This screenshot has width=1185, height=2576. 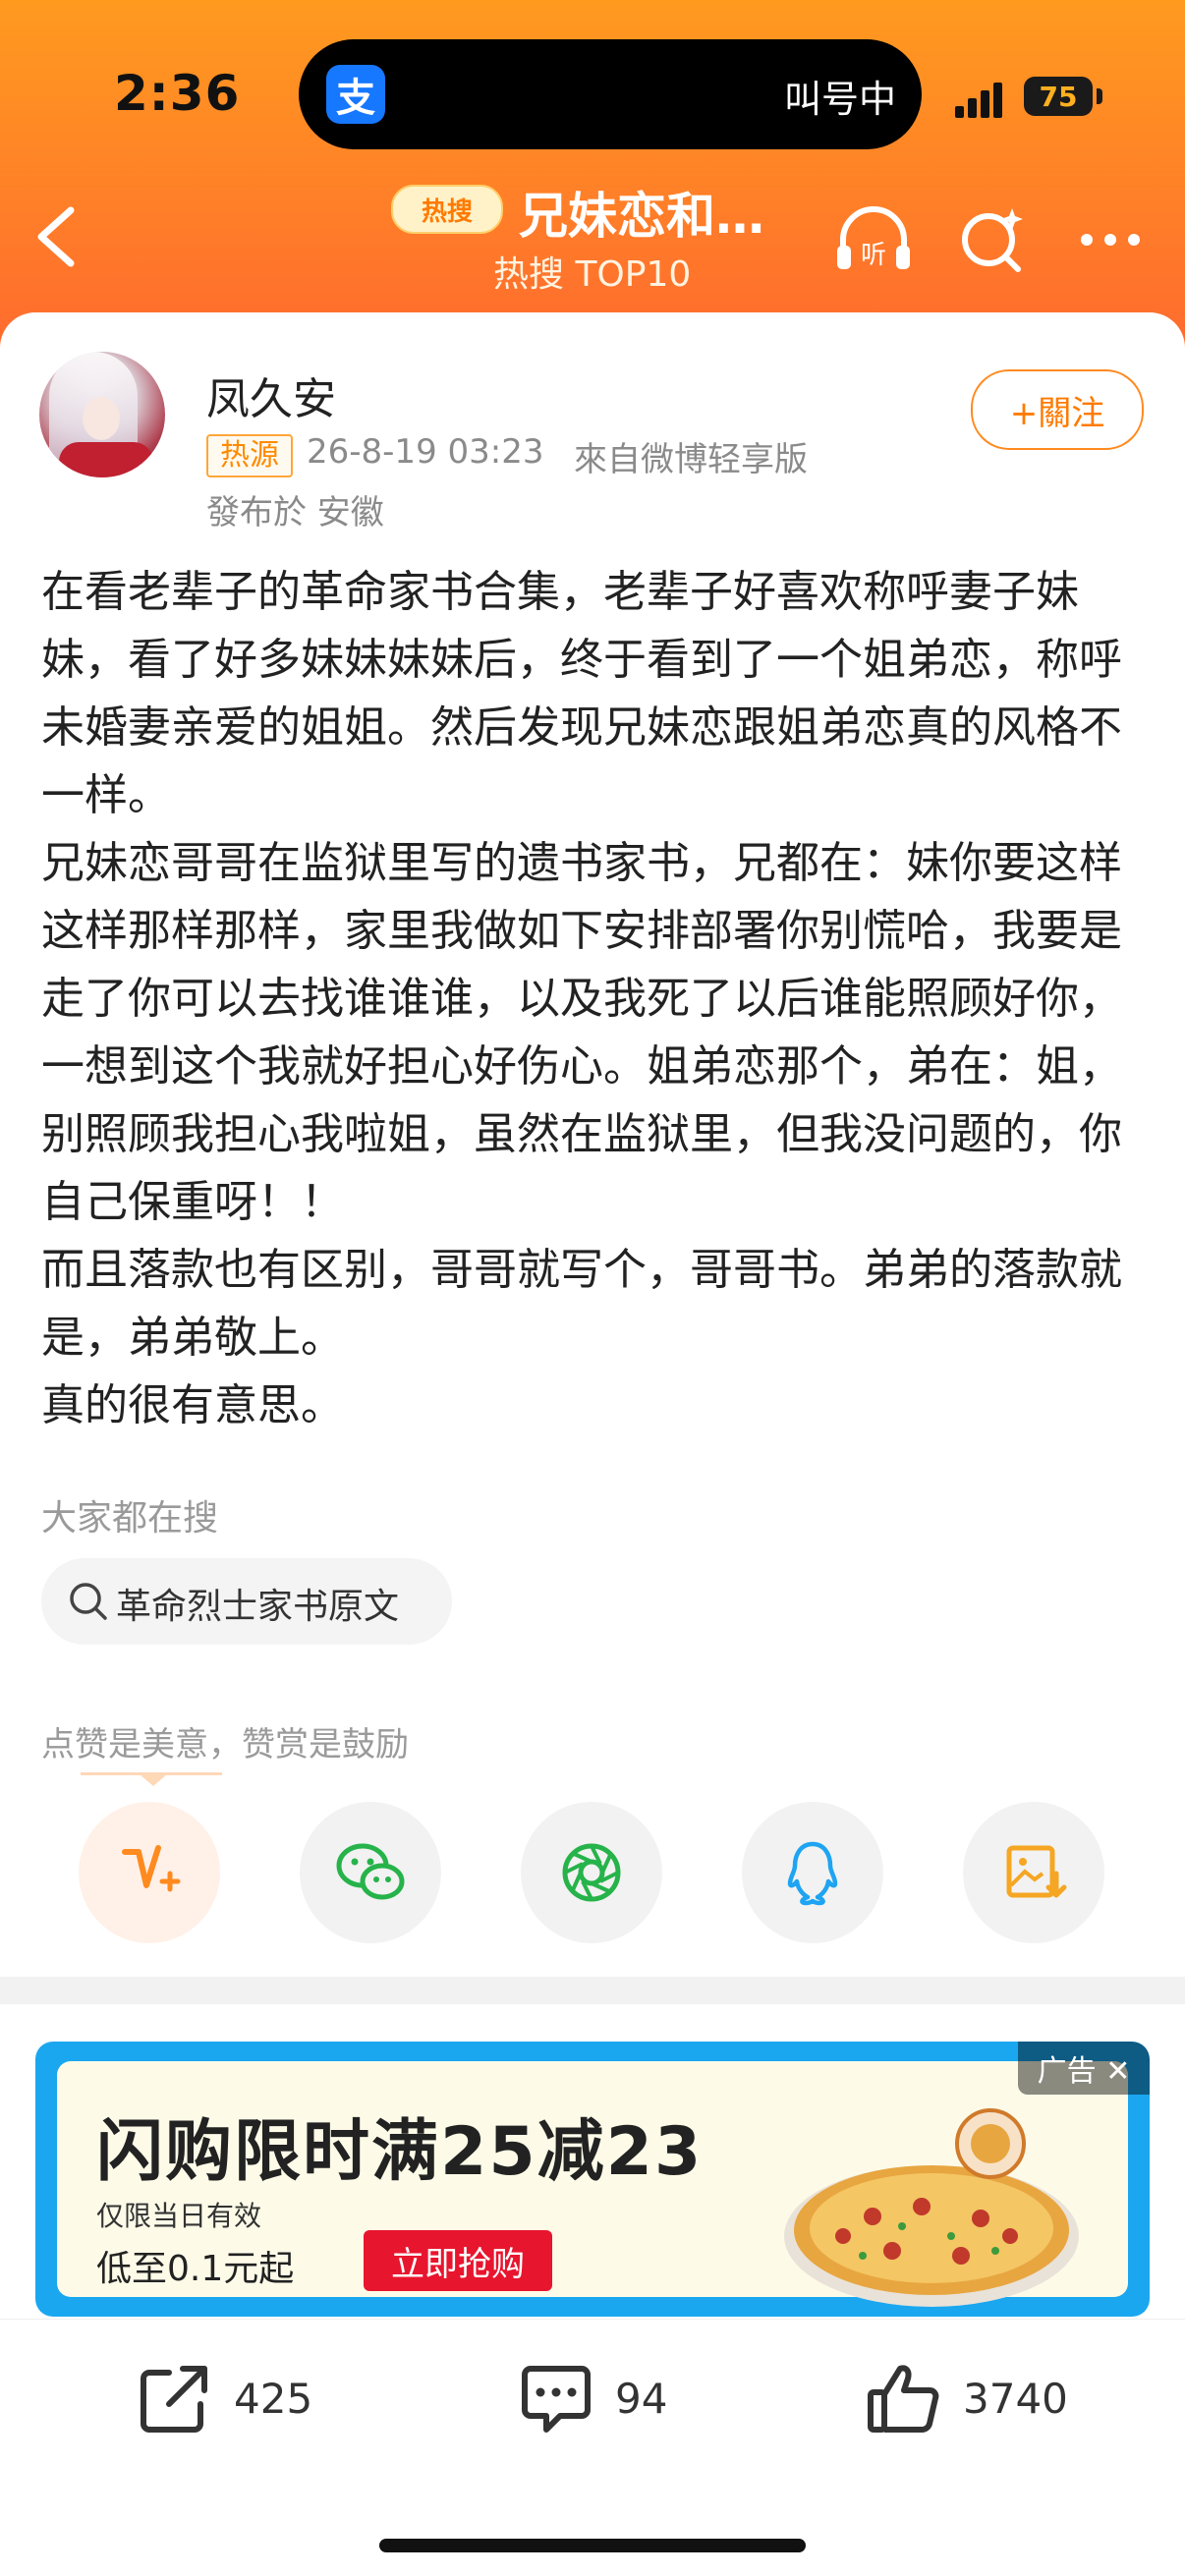 I want to click on back-icon, so click(x=56, y=236).